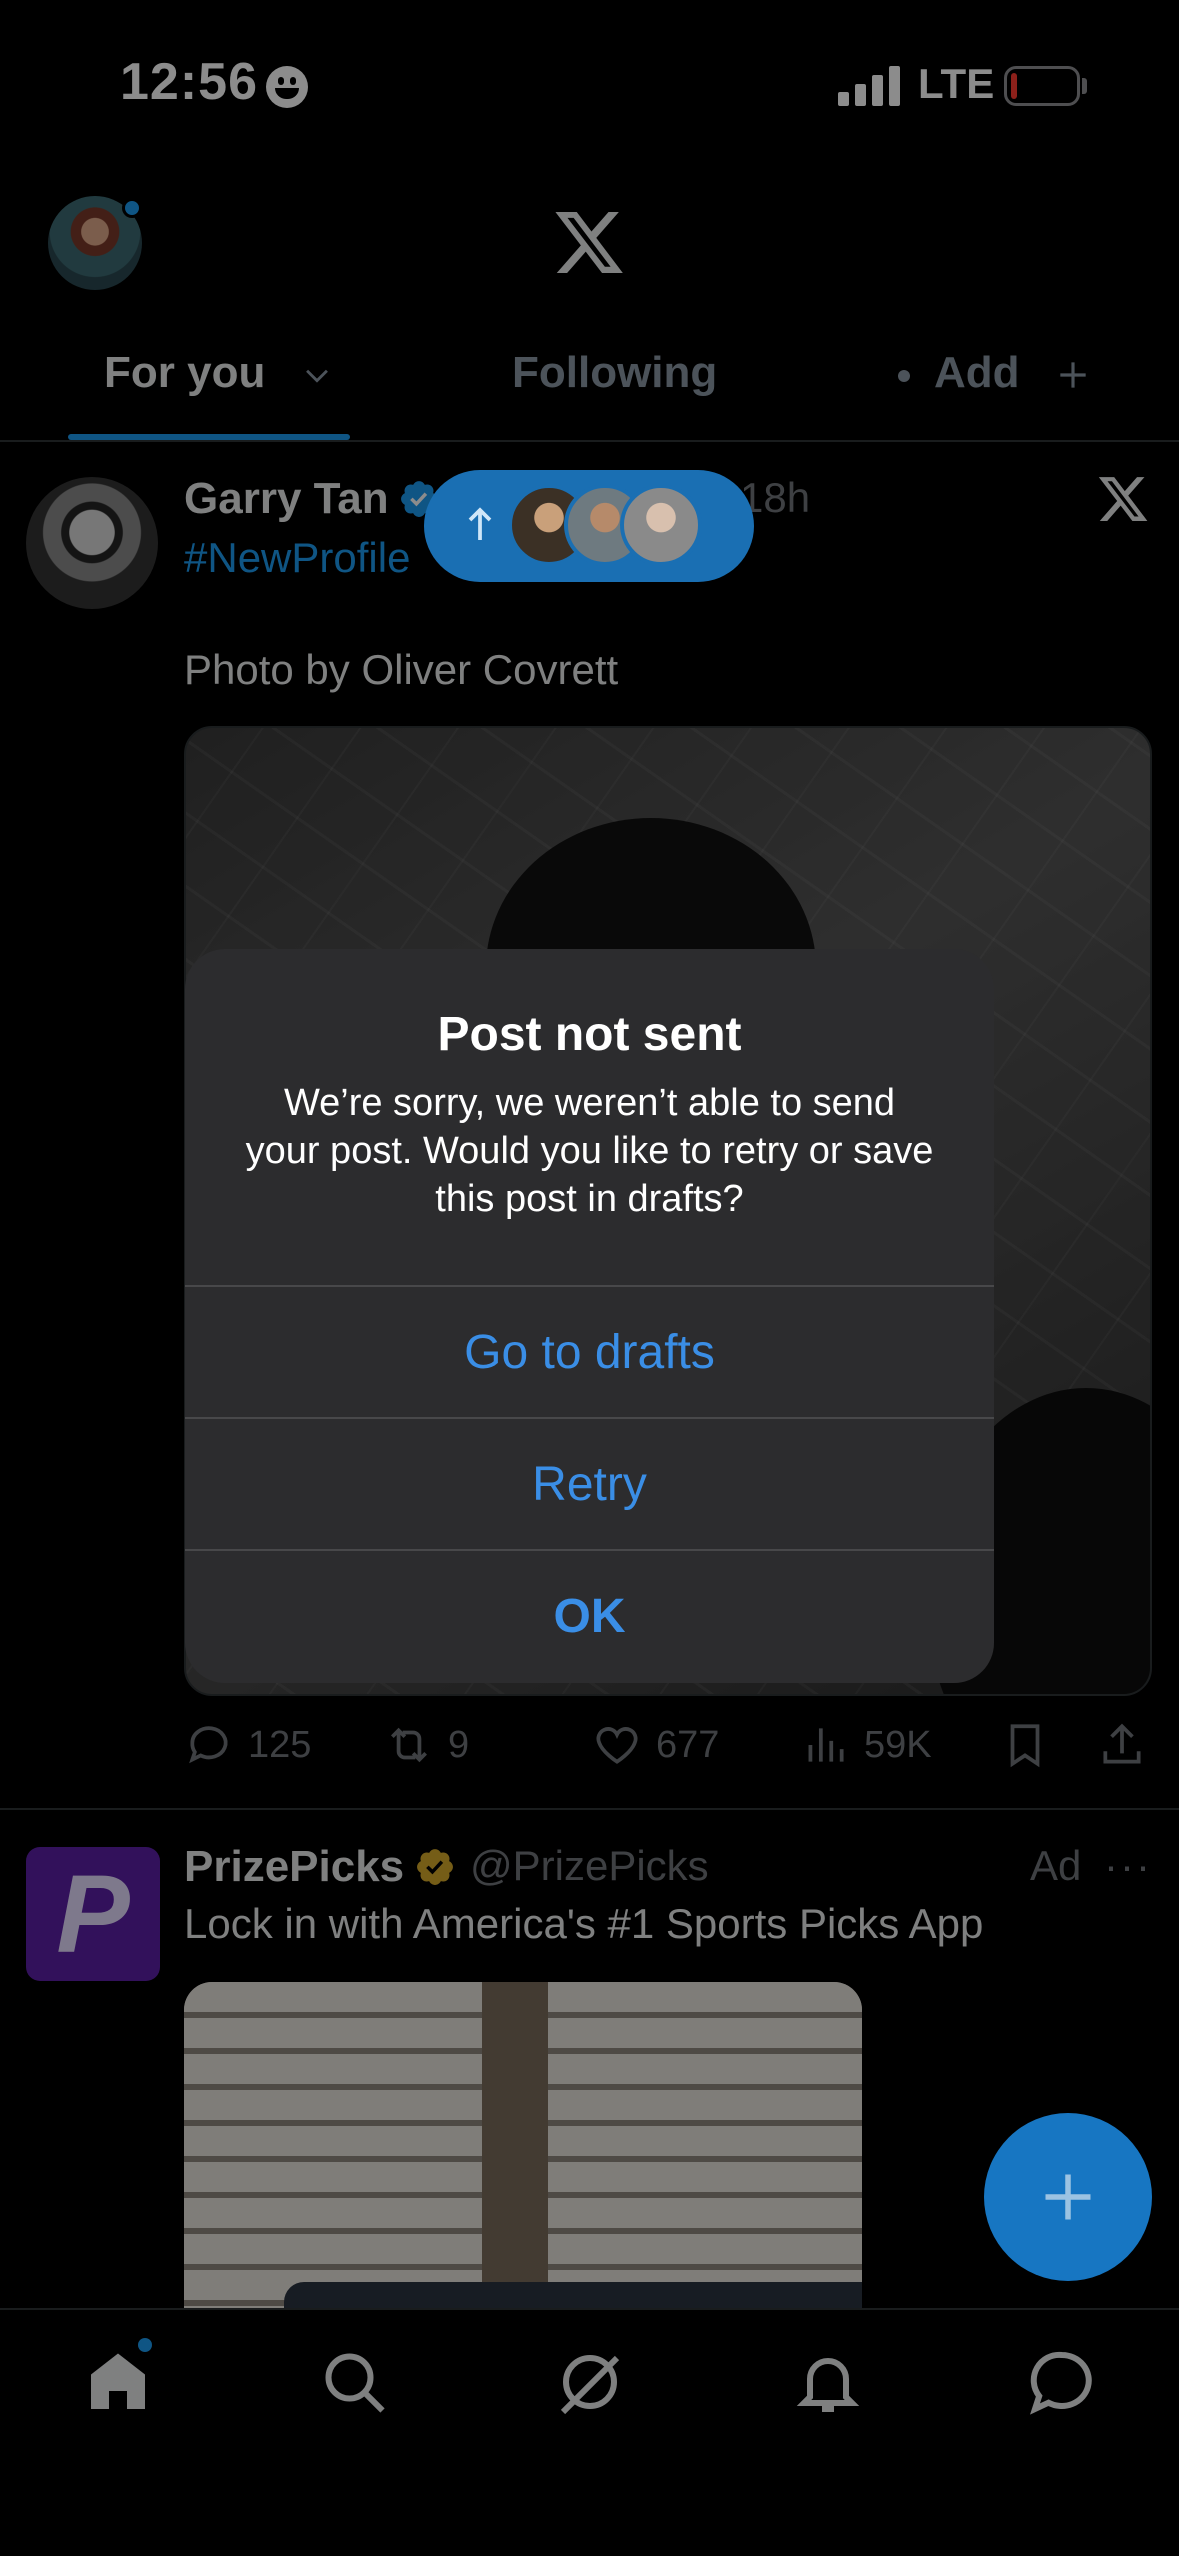 This screenshot has height=2556, width=1179. Describe the element at coordinates (661, 525) in the screenshot. I see `pill-avatar` at that location.